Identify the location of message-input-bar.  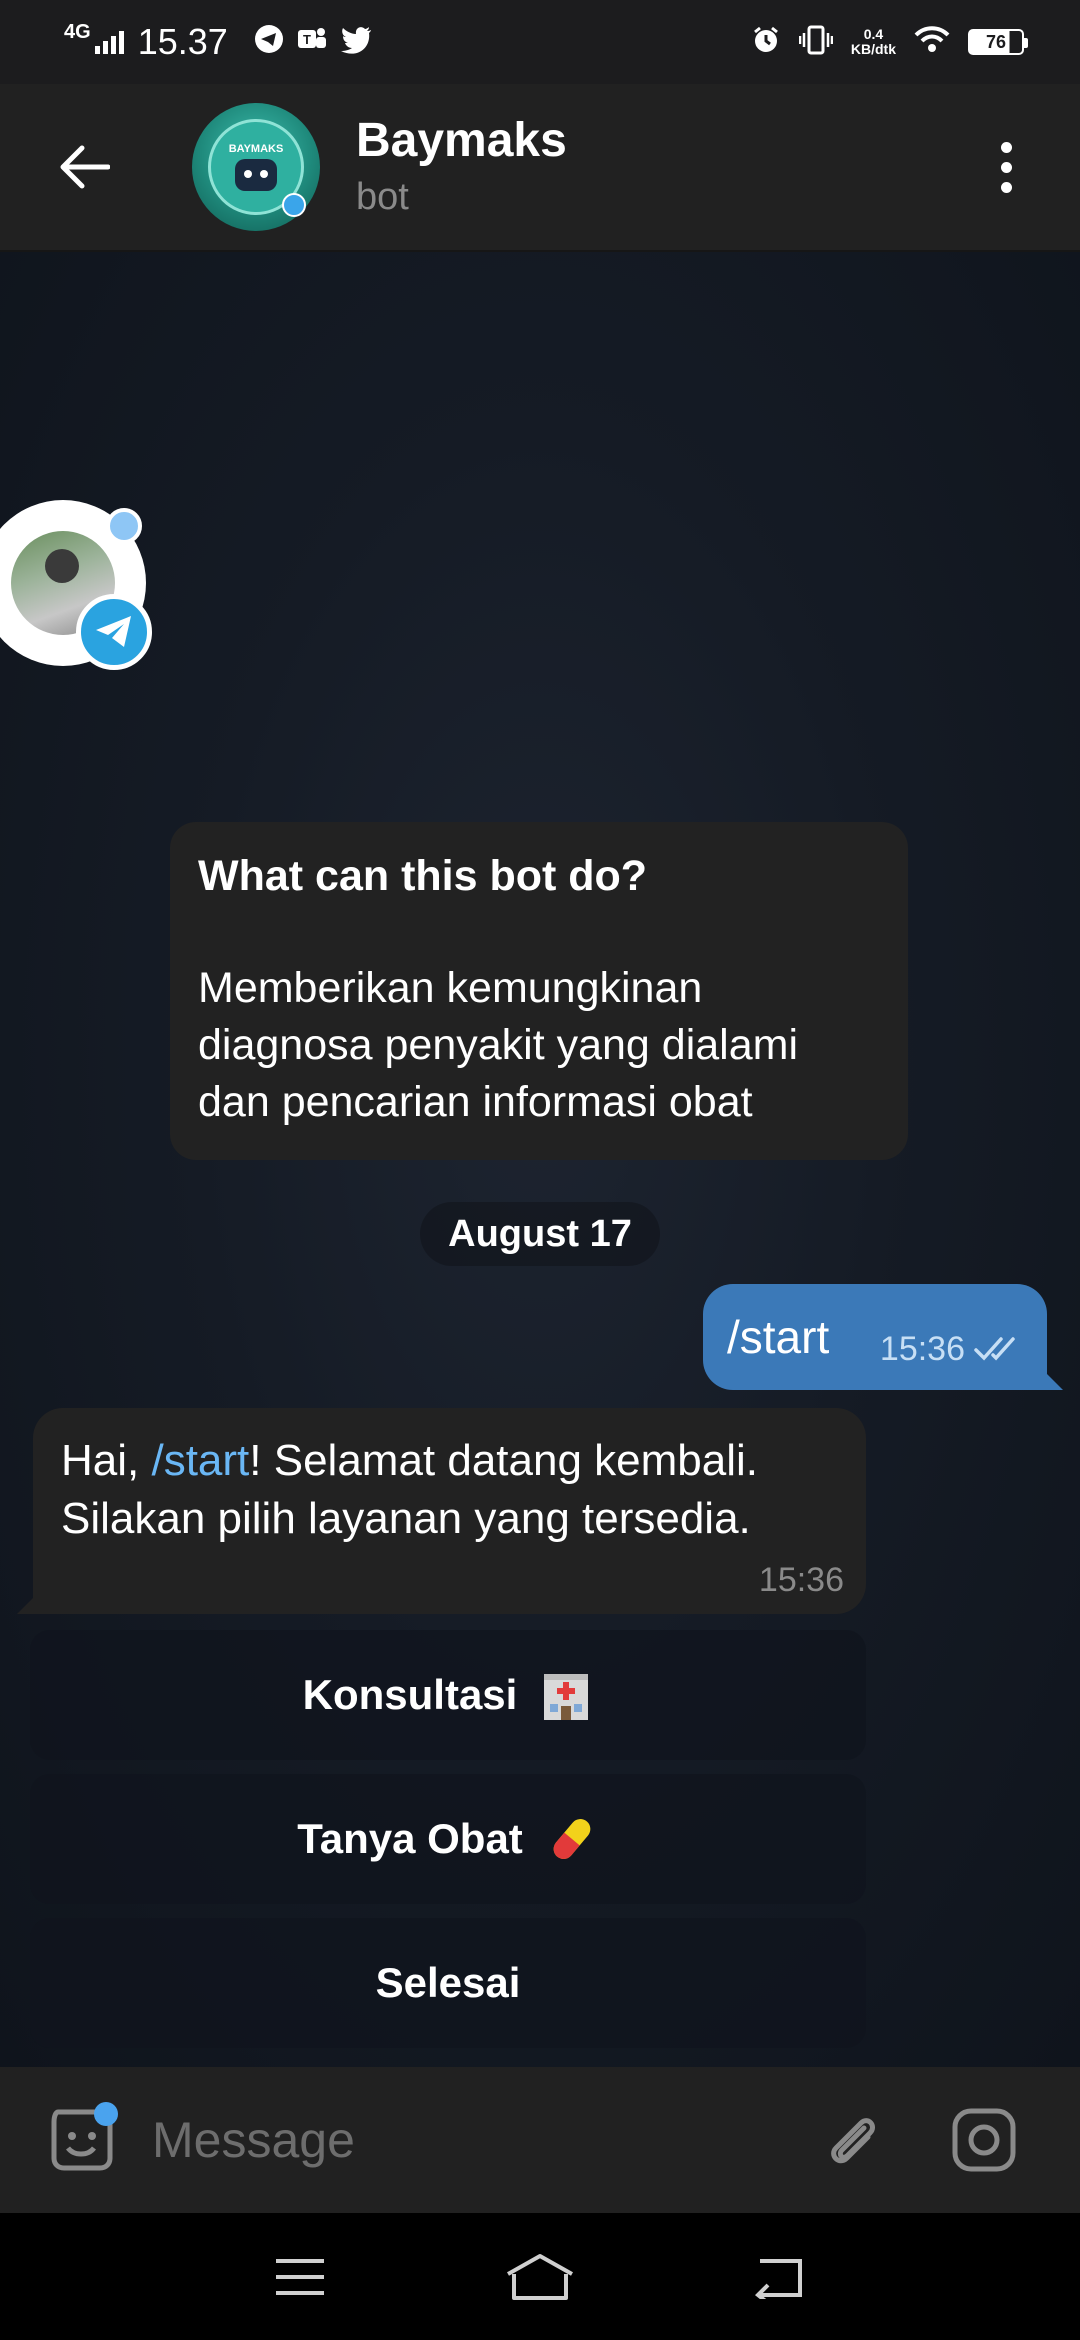
(540, 2140).